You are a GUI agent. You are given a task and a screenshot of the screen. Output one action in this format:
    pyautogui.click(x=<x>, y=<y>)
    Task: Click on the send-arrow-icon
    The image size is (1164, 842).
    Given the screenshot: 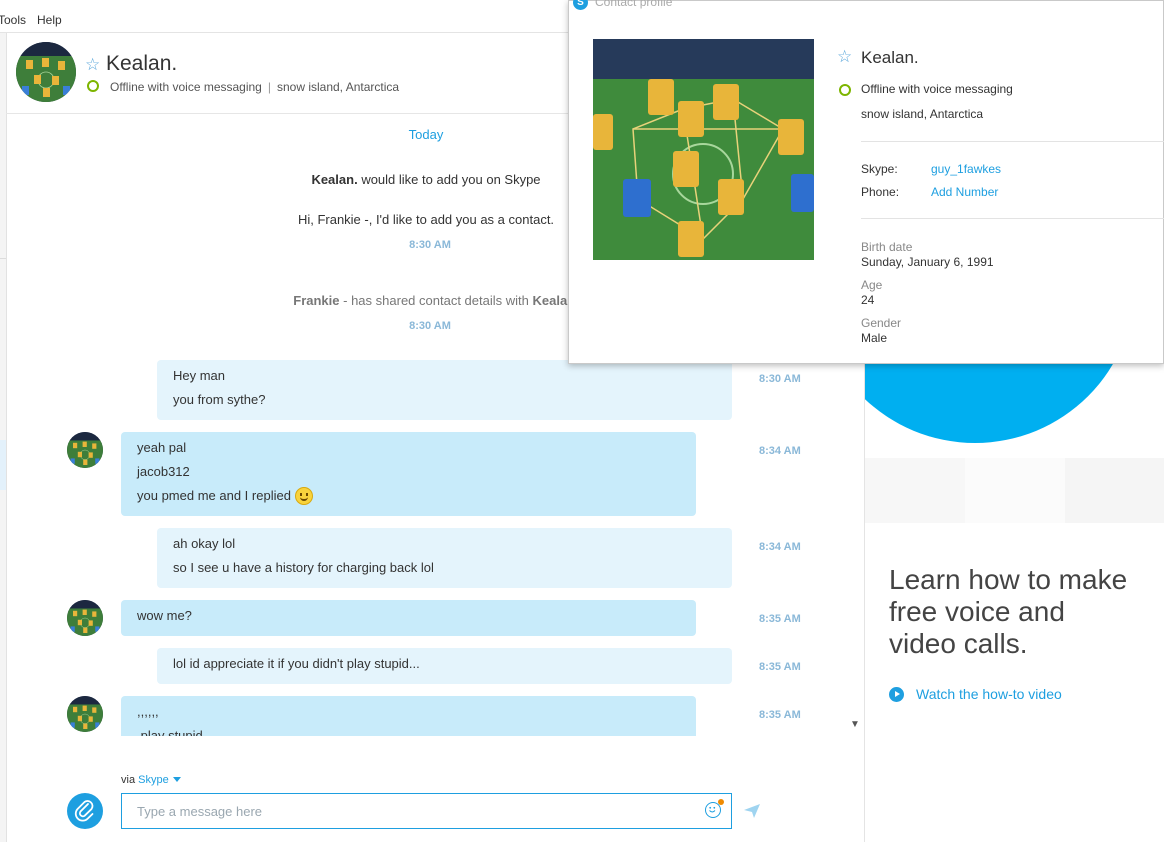 What is the action you would take?
    pyautogui.click(x=752, y=811)
    